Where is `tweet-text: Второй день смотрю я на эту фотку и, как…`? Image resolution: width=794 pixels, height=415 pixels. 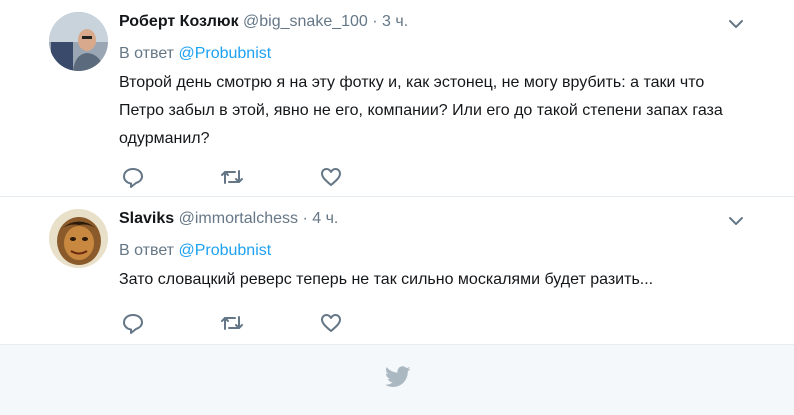
tweet-text: Второй день смотрю я на эту фотку и, как… is located at coordinates (421, 110).